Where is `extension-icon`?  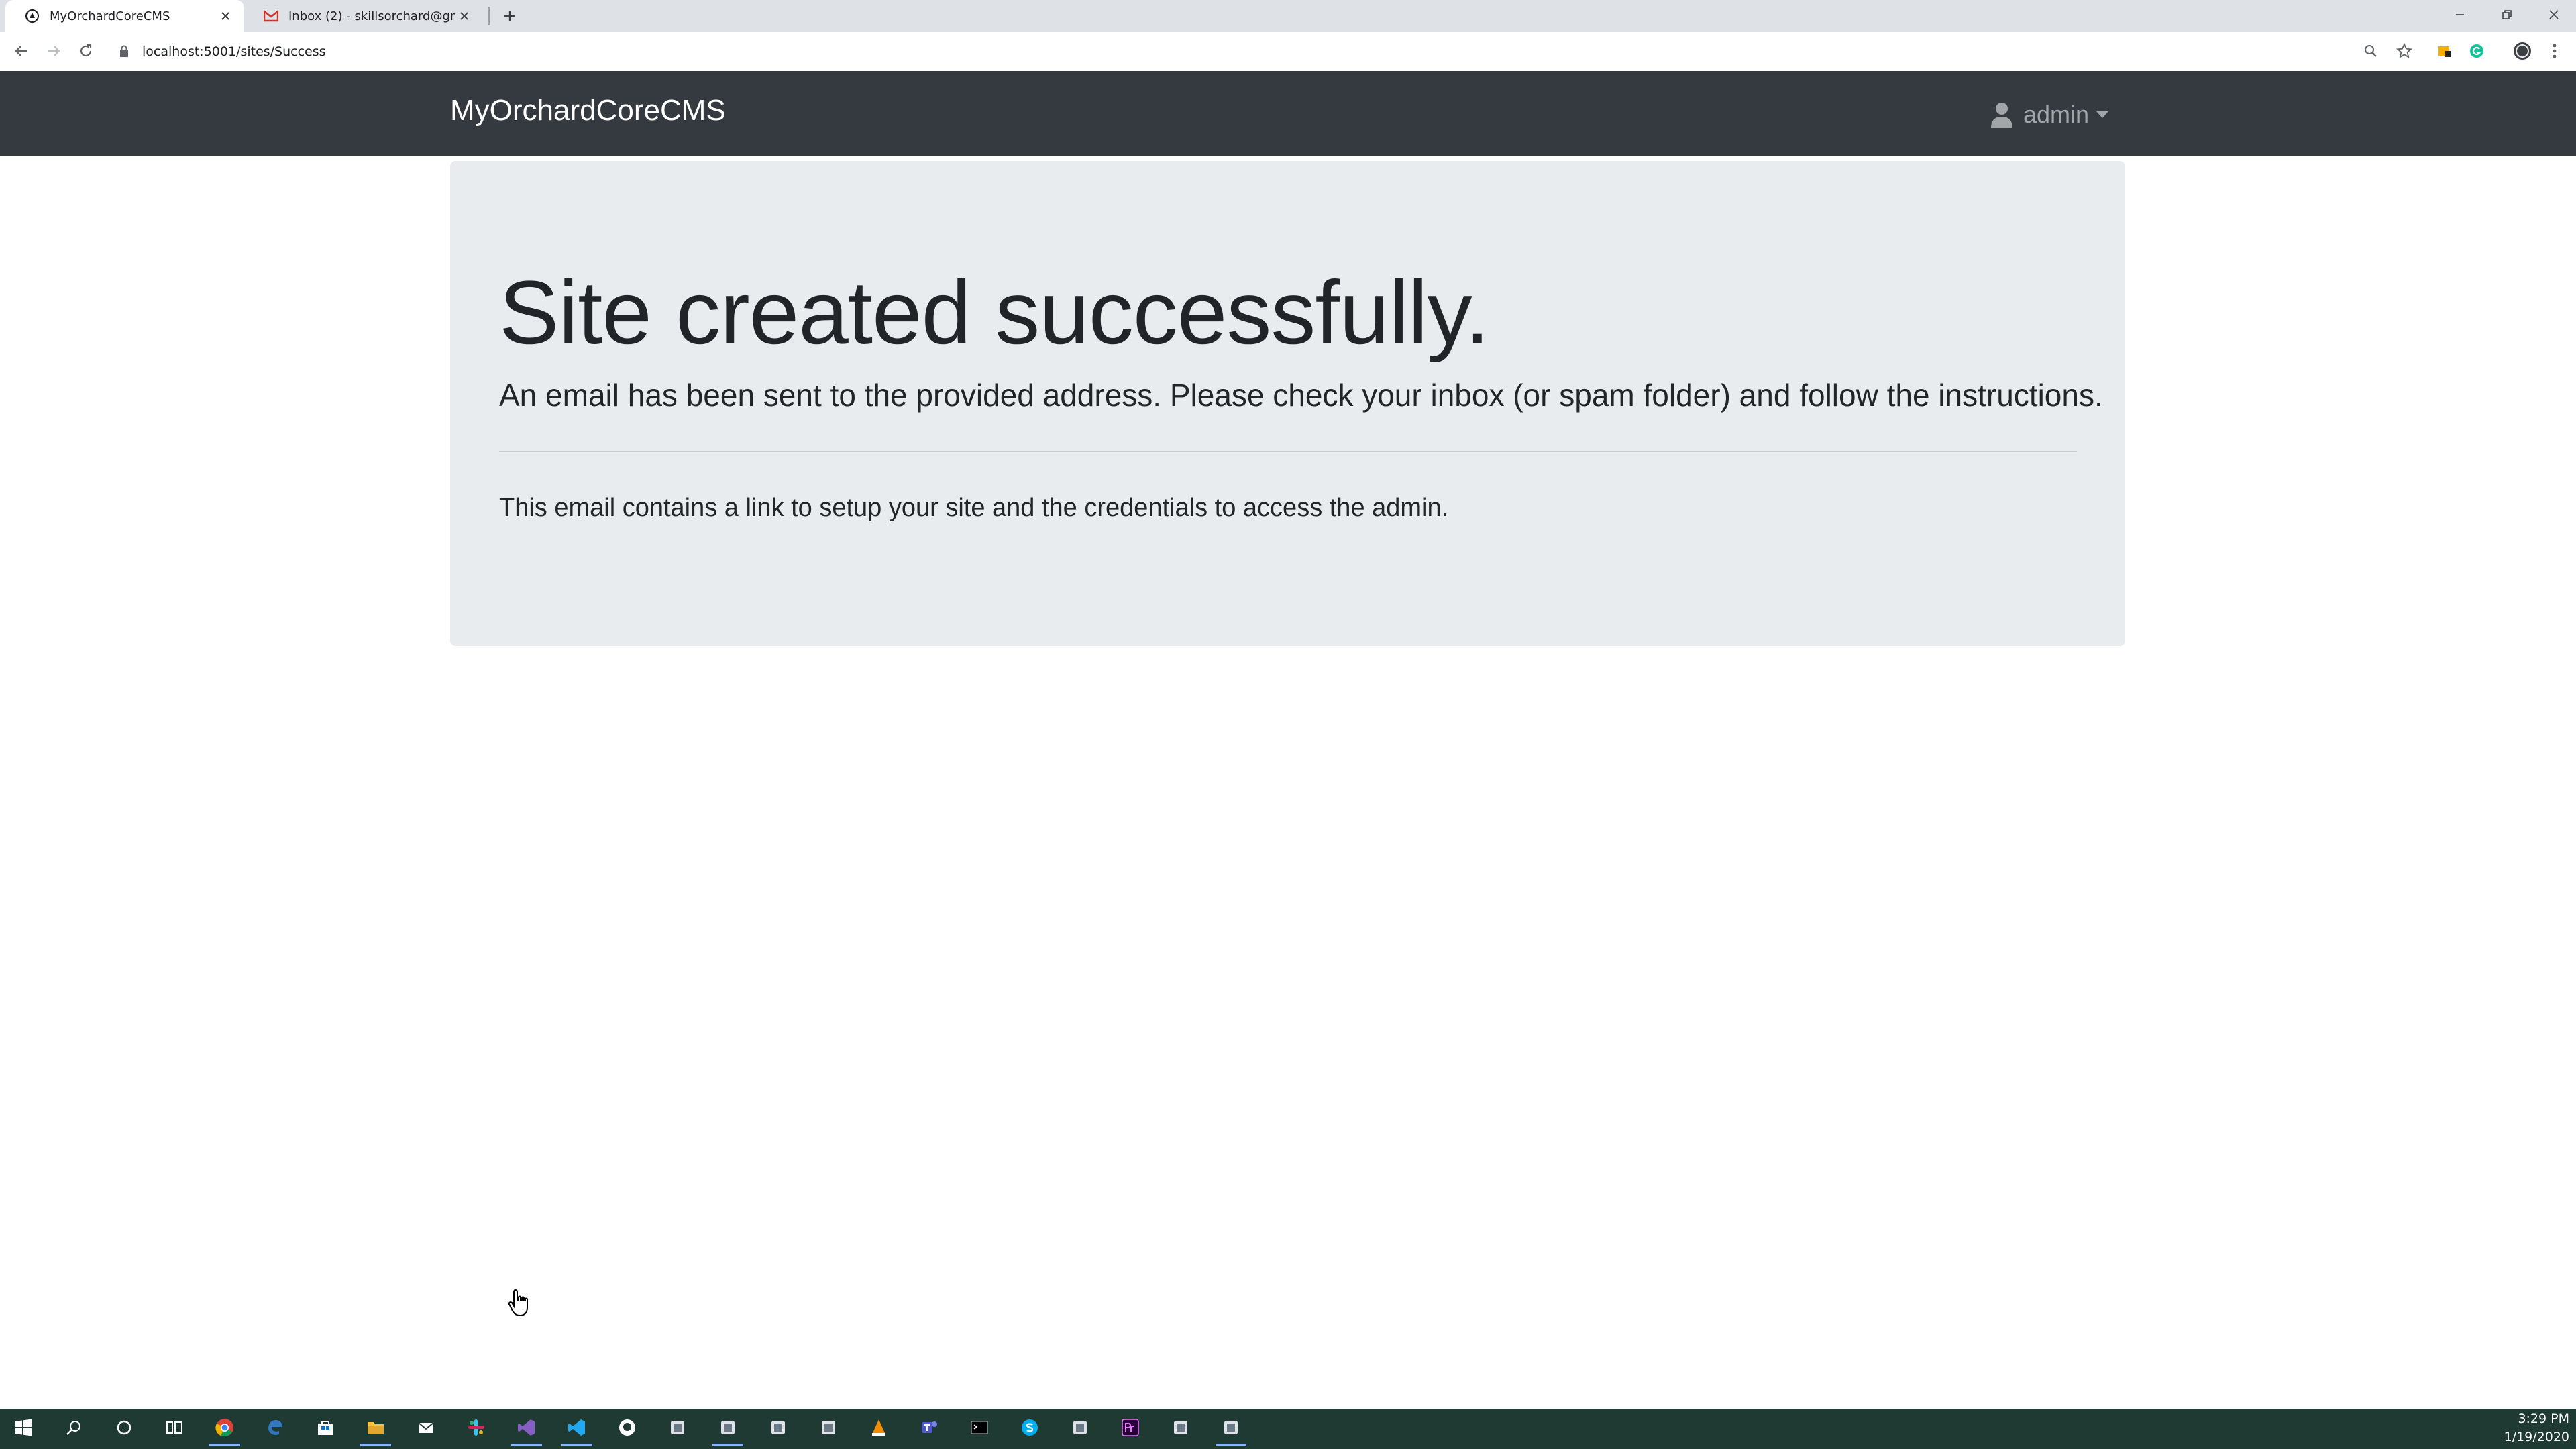 extension-icon is located at coordinates (2444, 51).